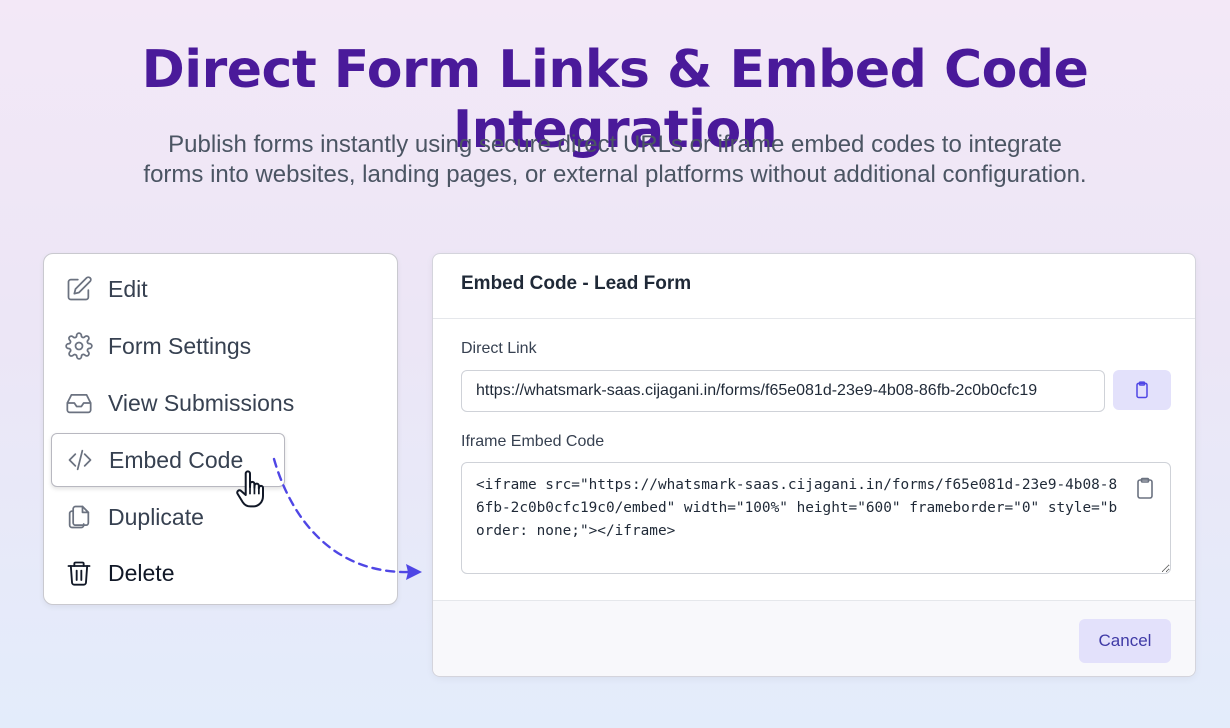  I want to click on menu-item-edit: Edit, so click(219, 289).